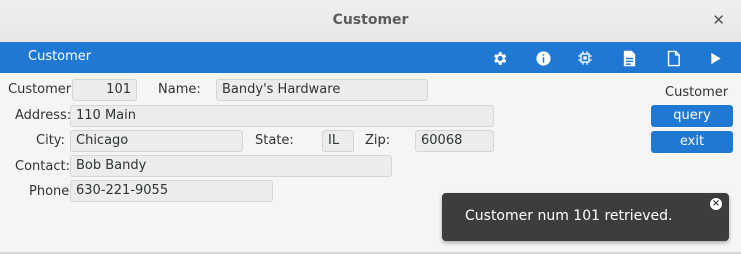 Image resolution: width=741 pixels, height=254 pixels. I want to click on zip-label: Zip:, so click(378, 140).